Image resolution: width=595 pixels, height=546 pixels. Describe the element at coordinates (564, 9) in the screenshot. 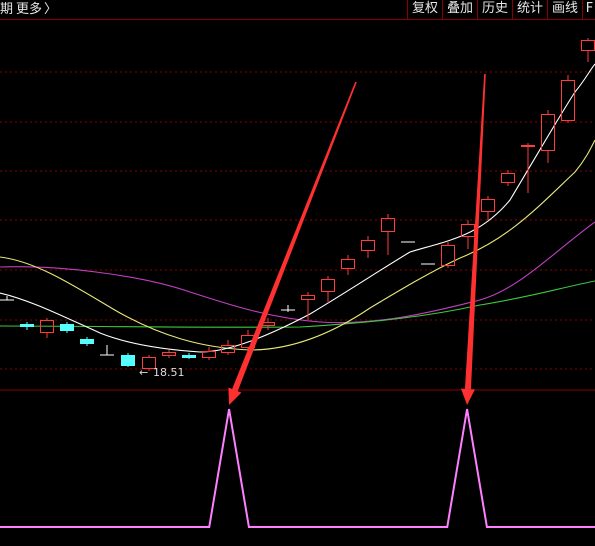

I see `draw-line-button: 画线` at that location.